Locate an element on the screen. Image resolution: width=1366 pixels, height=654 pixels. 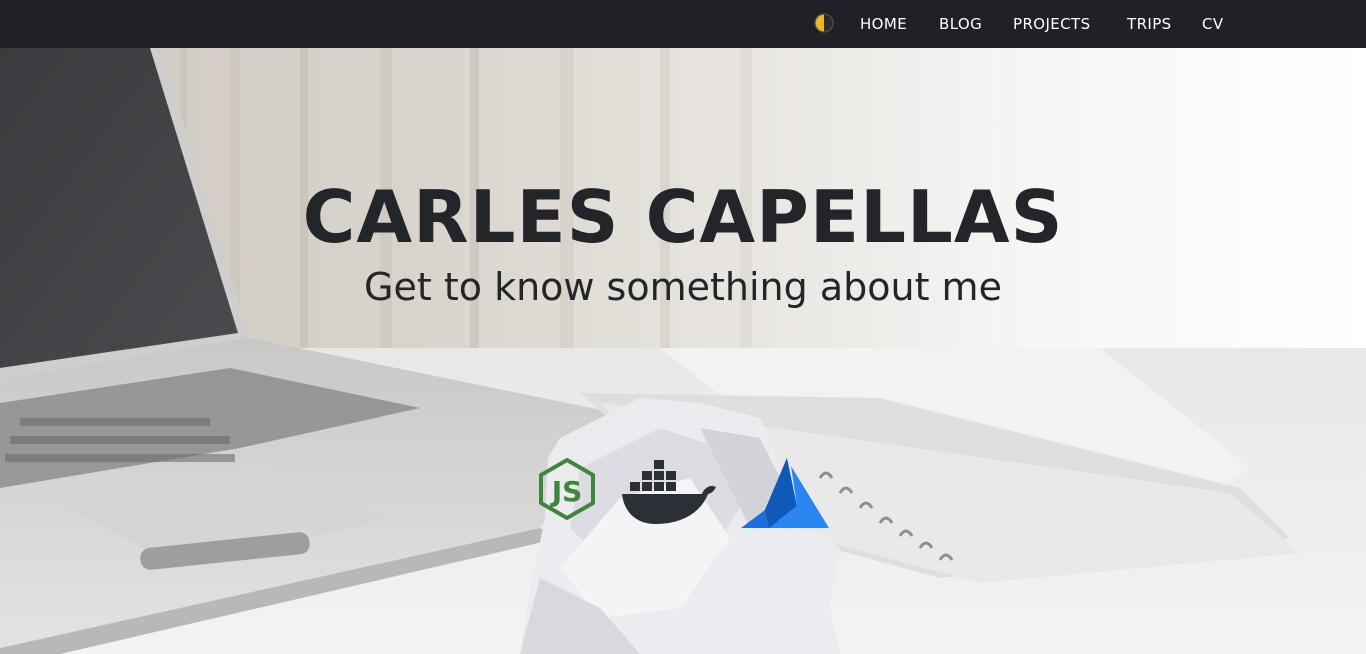
nav-link-cv: CV is located at coordinates (1213, 24).